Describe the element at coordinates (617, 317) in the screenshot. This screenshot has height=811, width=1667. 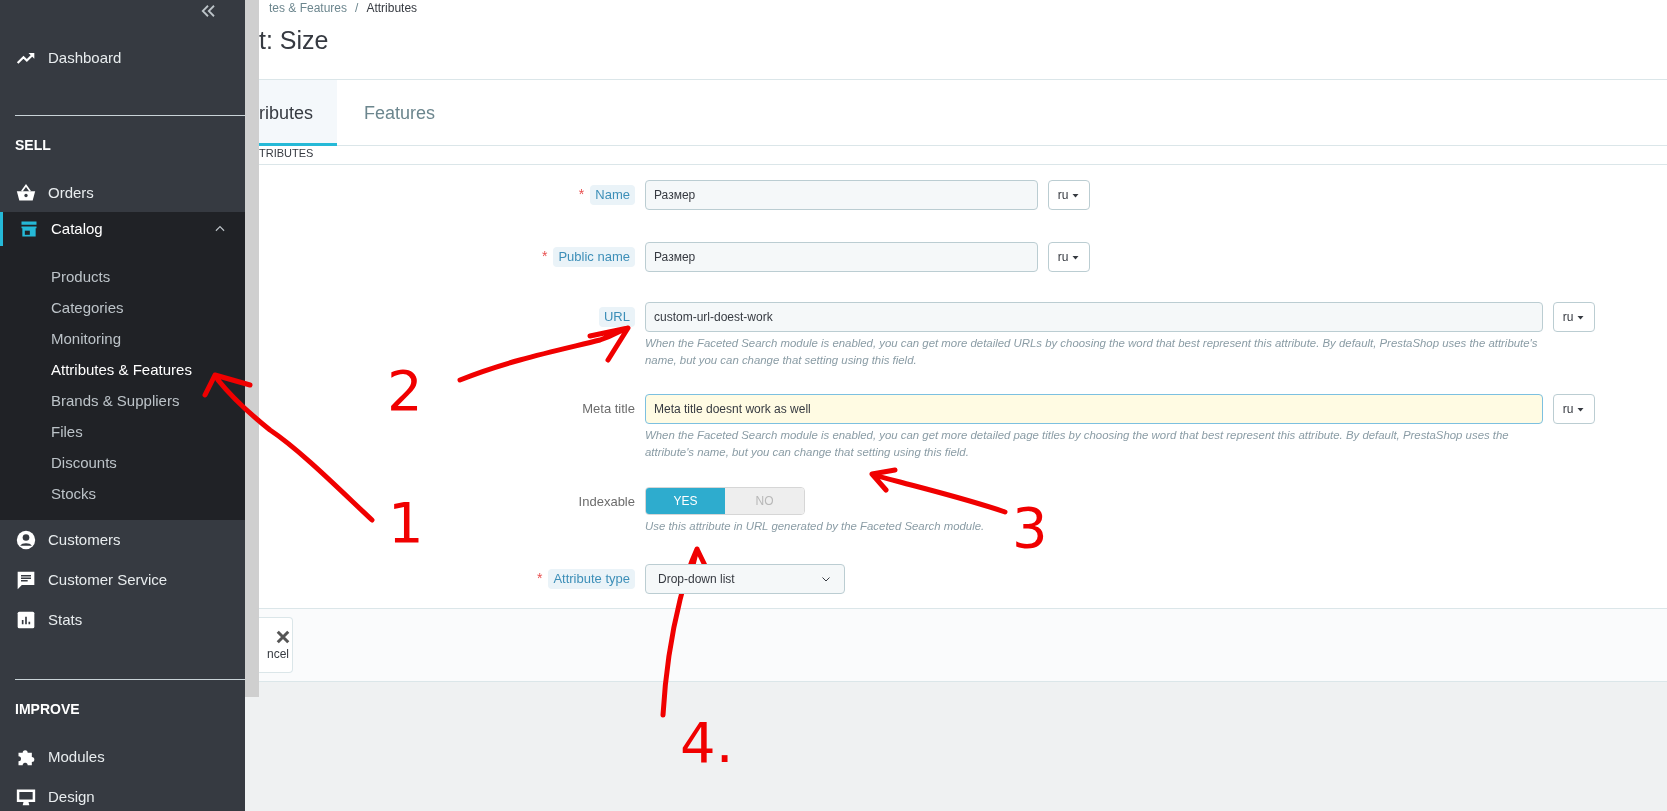
I see `field-label: URL` at that location.